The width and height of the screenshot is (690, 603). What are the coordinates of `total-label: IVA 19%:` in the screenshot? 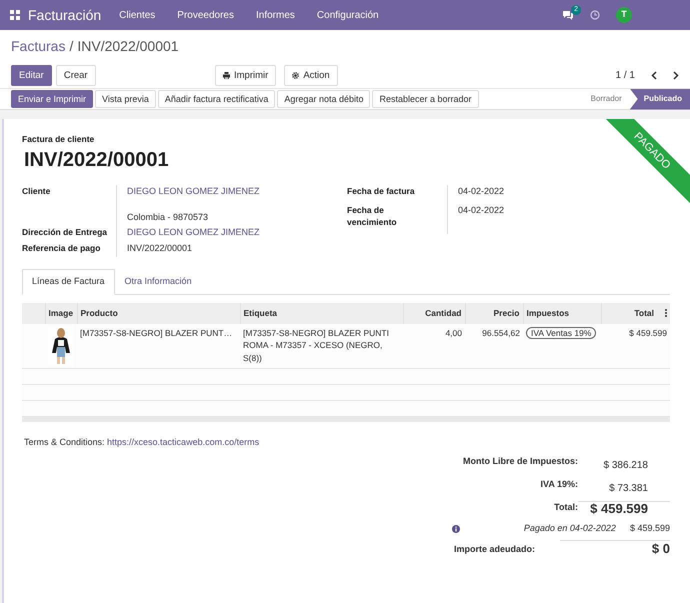 It's located at (558, 484).